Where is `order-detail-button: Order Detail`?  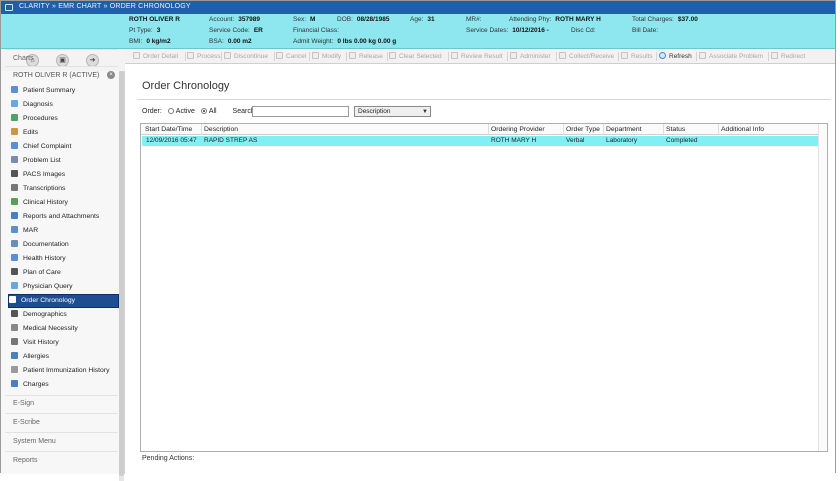 order-detail-button: Order Detail is located at coordinates (155, 56).